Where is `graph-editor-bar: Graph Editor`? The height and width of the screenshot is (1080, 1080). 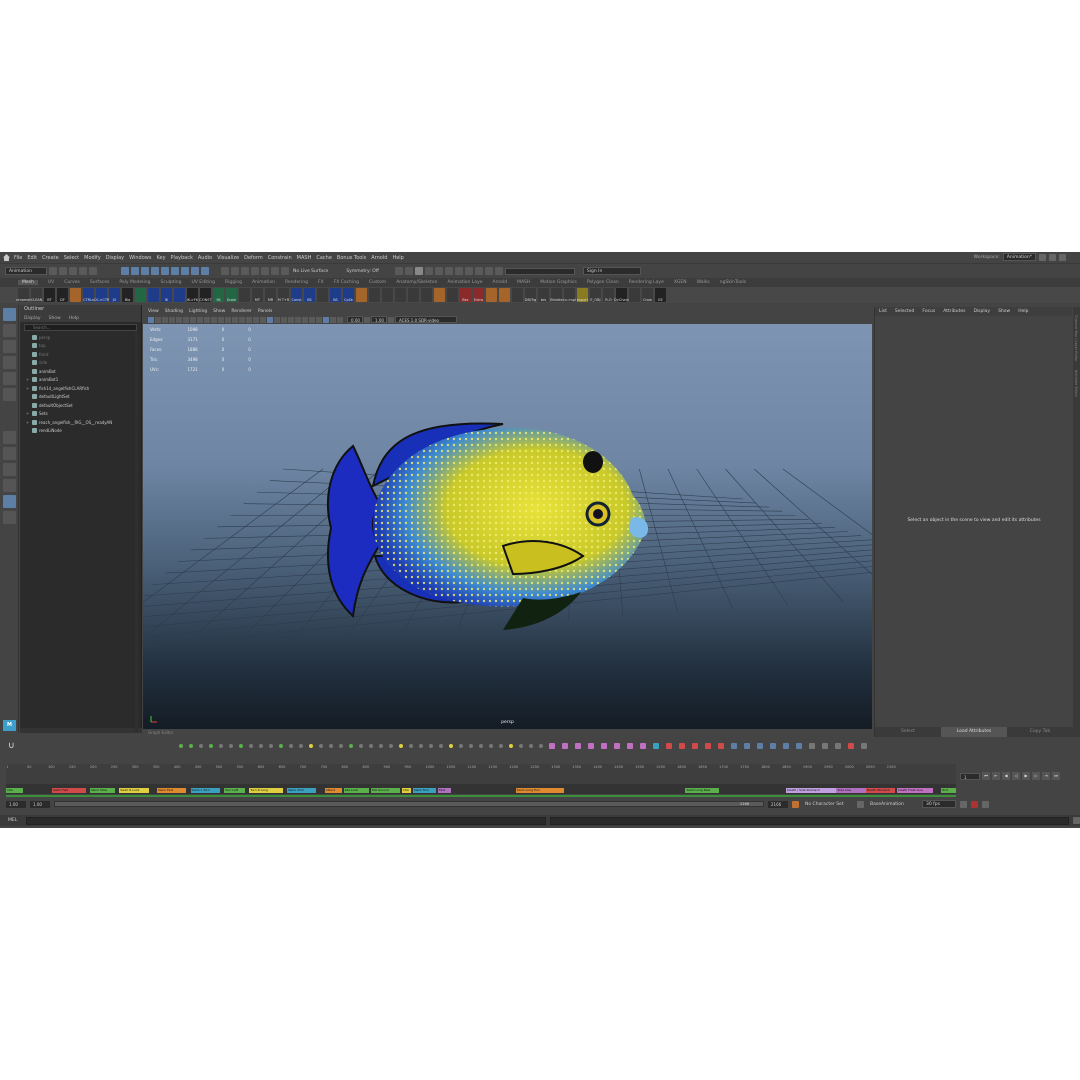
graph-editor-bar: Graph Editor is located at coordinates (507, 733).